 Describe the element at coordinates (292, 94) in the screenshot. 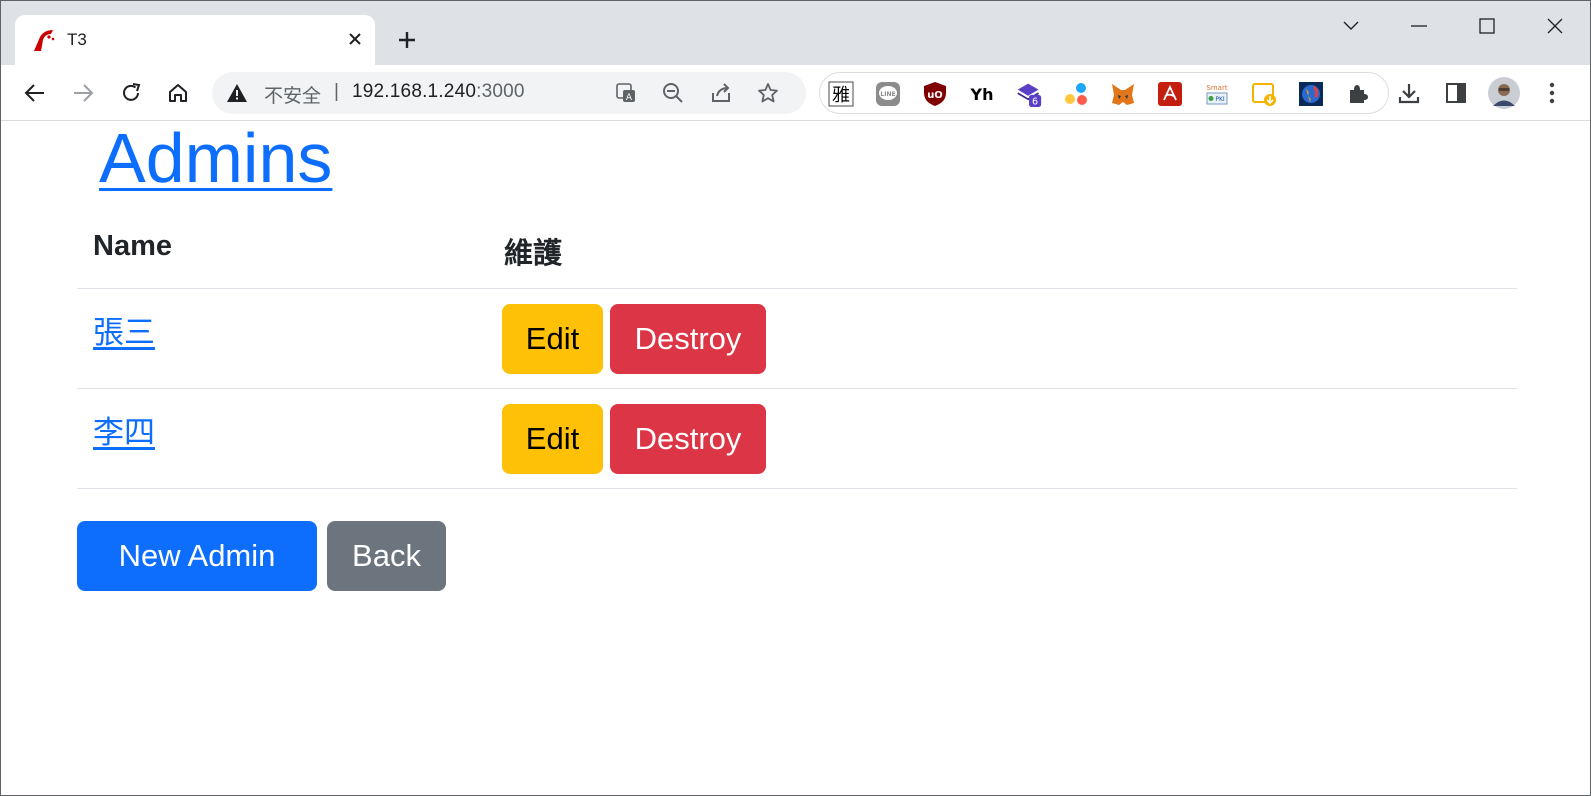

I see `not-secure-label: 不安全` at that location.